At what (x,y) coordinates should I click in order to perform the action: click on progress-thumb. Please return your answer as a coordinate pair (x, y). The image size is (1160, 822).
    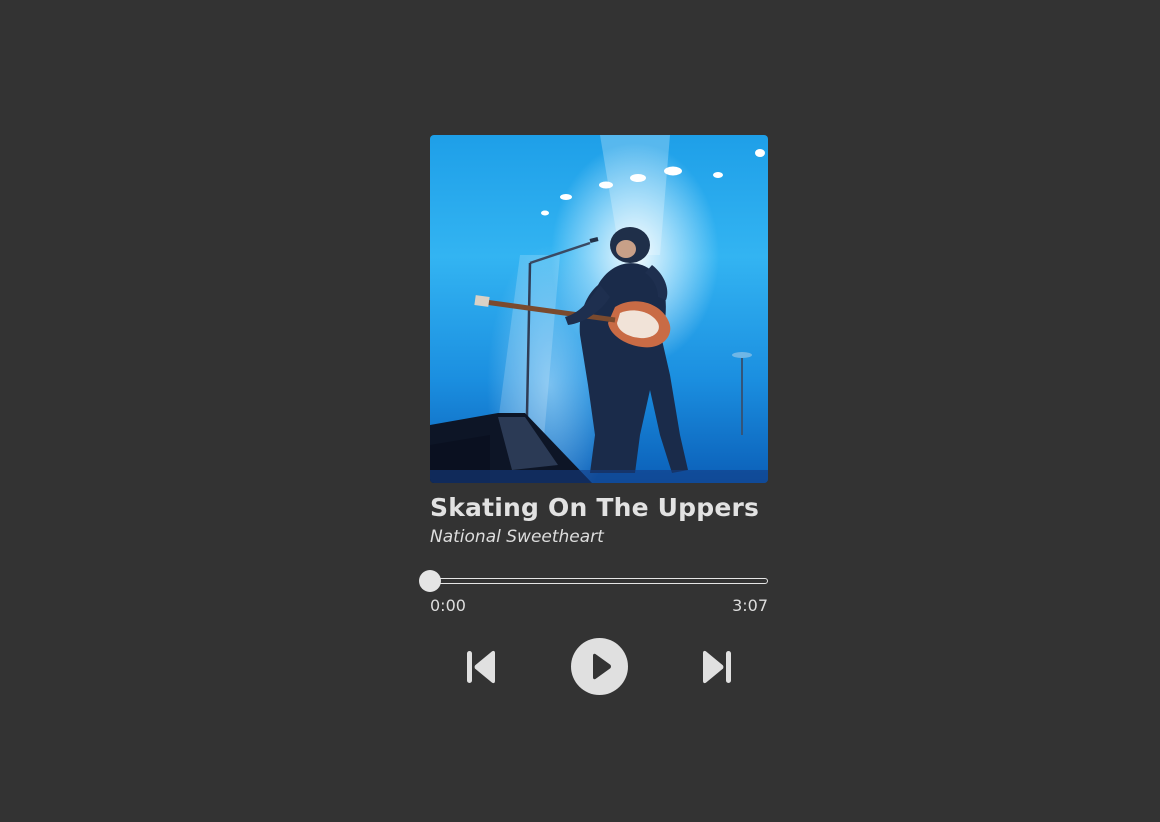
    Looking at the image, I should click on (430, 581).